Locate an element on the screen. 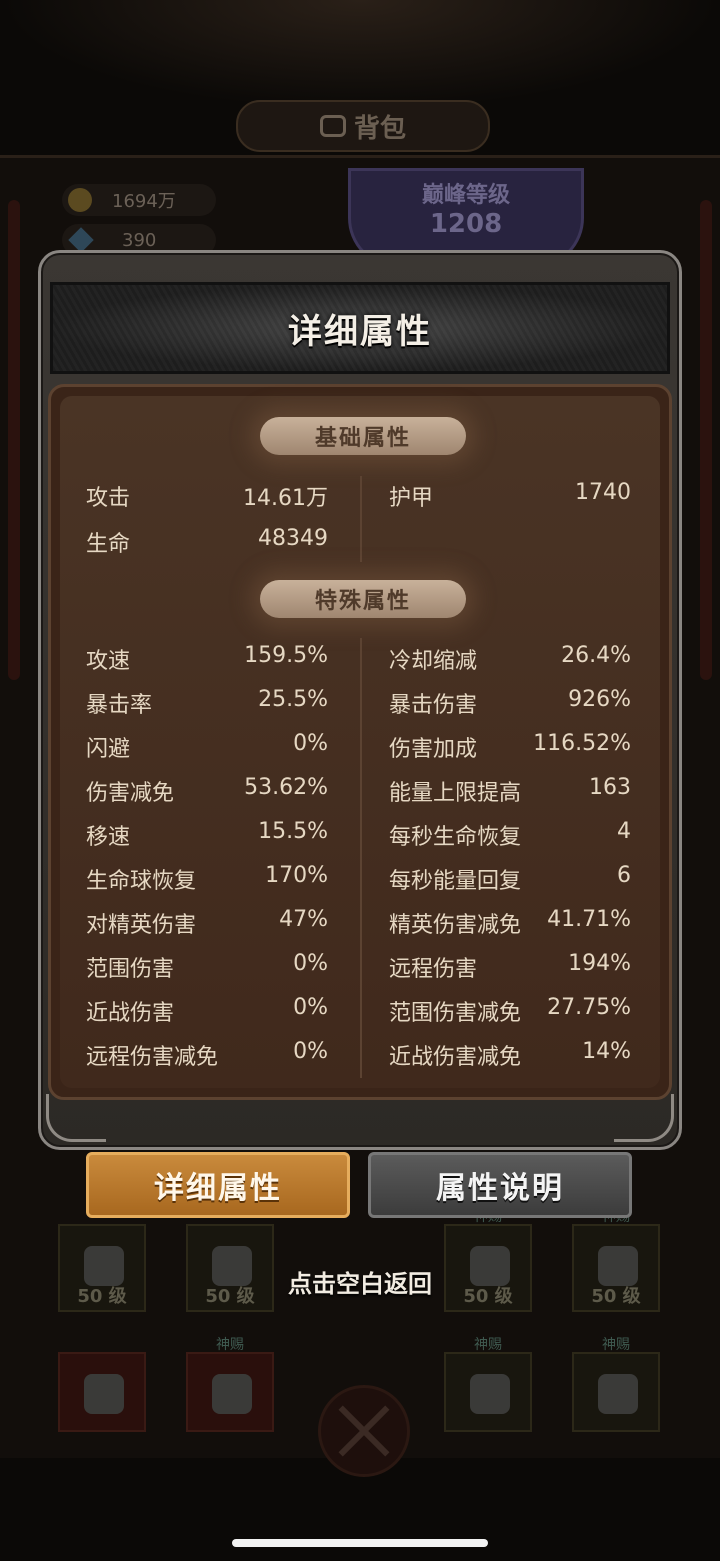 The width and height of the screenshot is (720, 1561). corner-ornament-right is located at coordinates (644, 1118).